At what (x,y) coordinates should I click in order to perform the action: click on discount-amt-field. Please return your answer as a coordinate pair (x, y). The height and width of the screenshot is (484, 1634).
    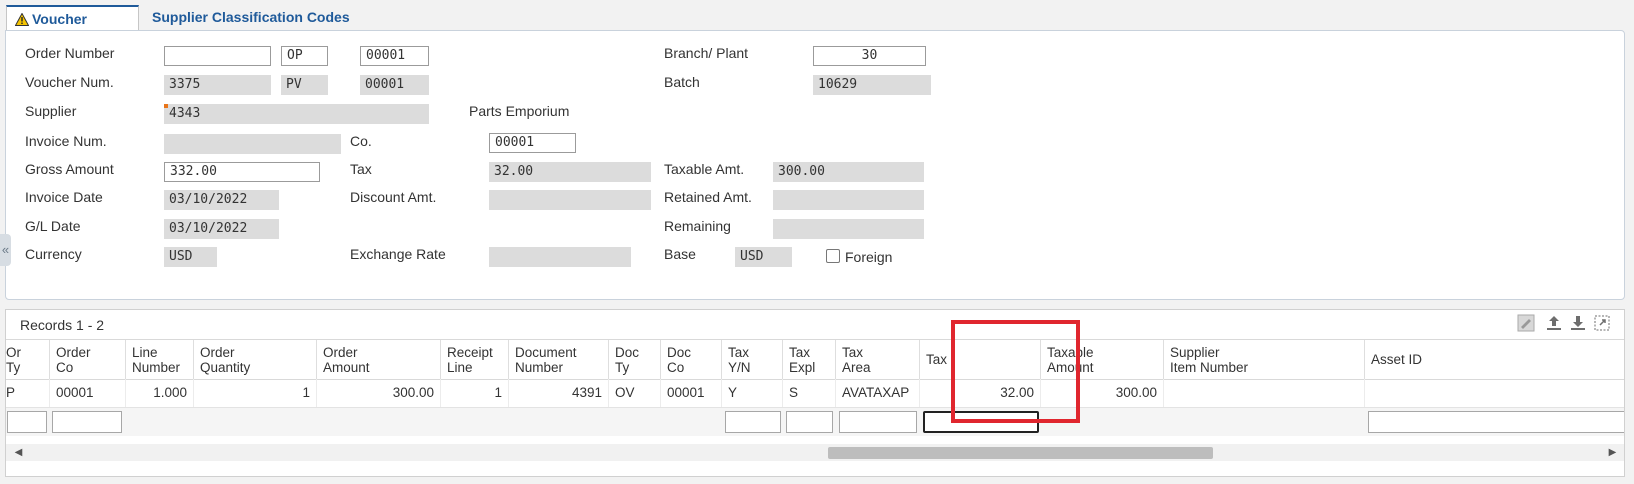
    Looking at the image, I should click on (570, 200).